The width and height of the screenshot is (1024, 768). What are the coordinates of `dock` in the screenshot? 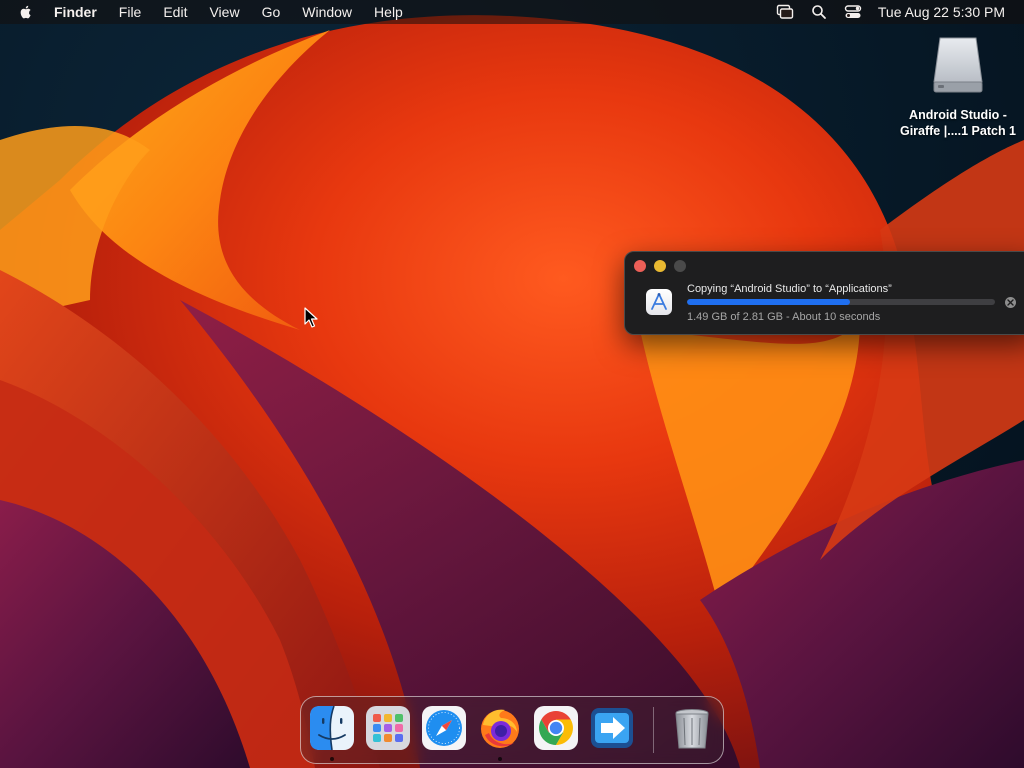 It's located at (512, 730).